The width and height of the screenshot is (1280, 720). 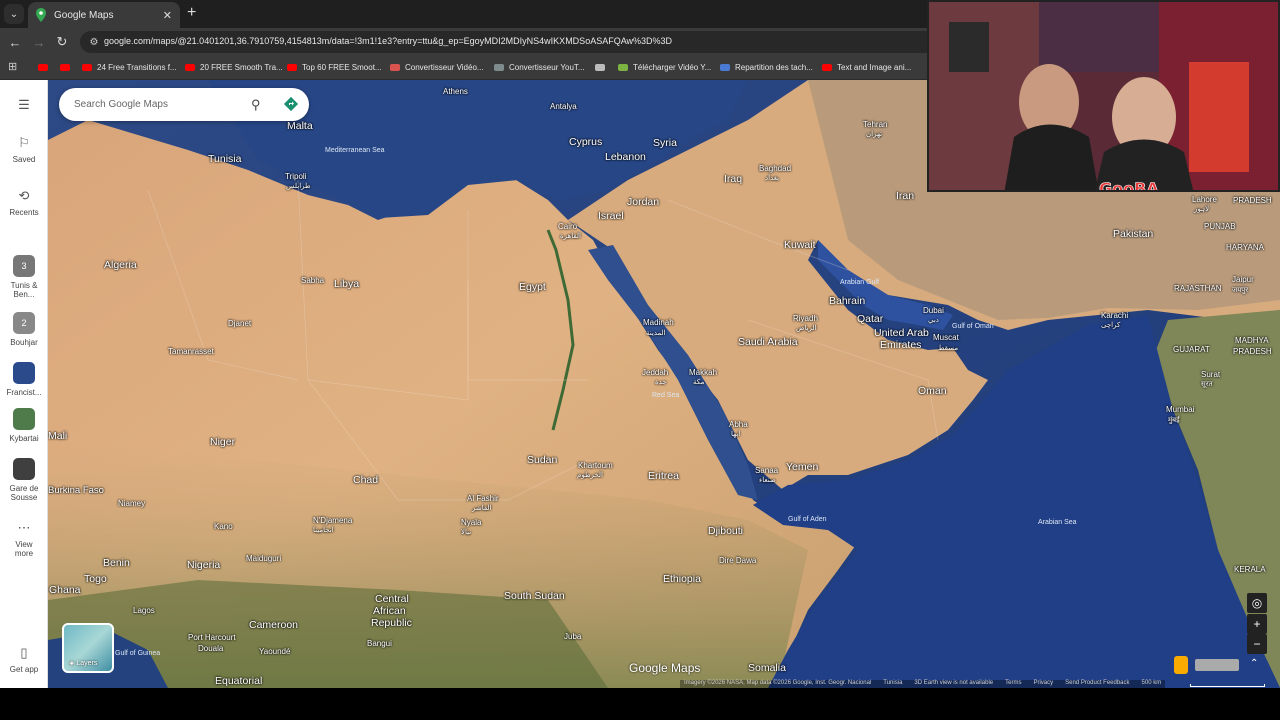 What do you see at coordinates (65, 590) in the screenshot?
I see `map-label-ghana: Ghana` at bounding box center [65, 590].